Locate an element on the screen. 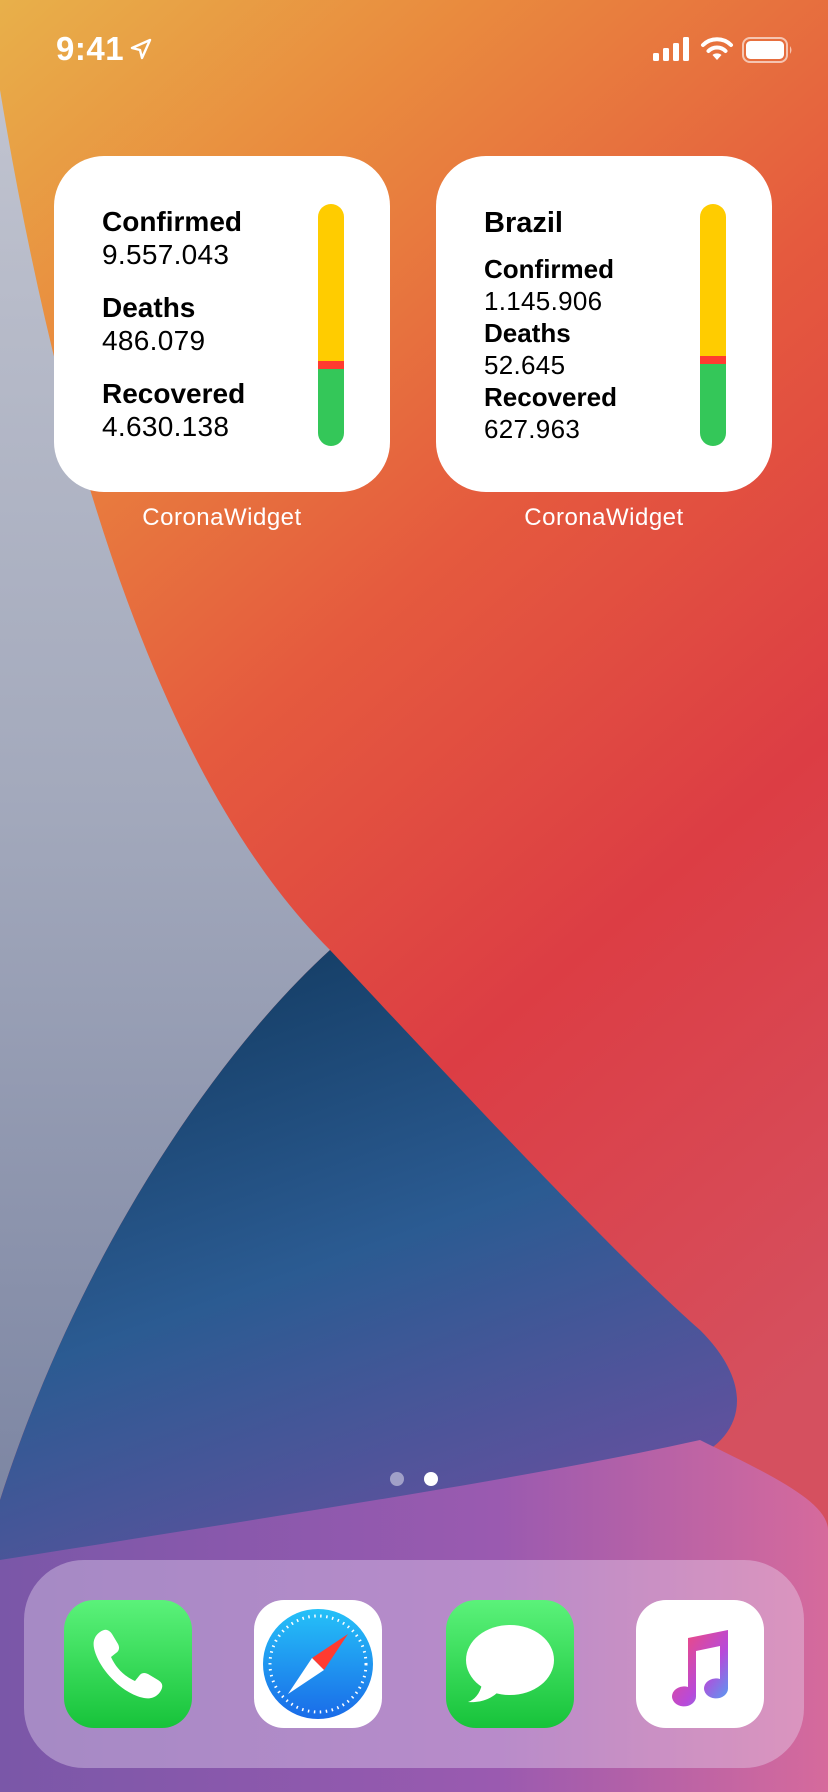 This screenshot has width=828, height=1792. stat-deaths: Deaths 52.645 is located at coordinates (550, 350).